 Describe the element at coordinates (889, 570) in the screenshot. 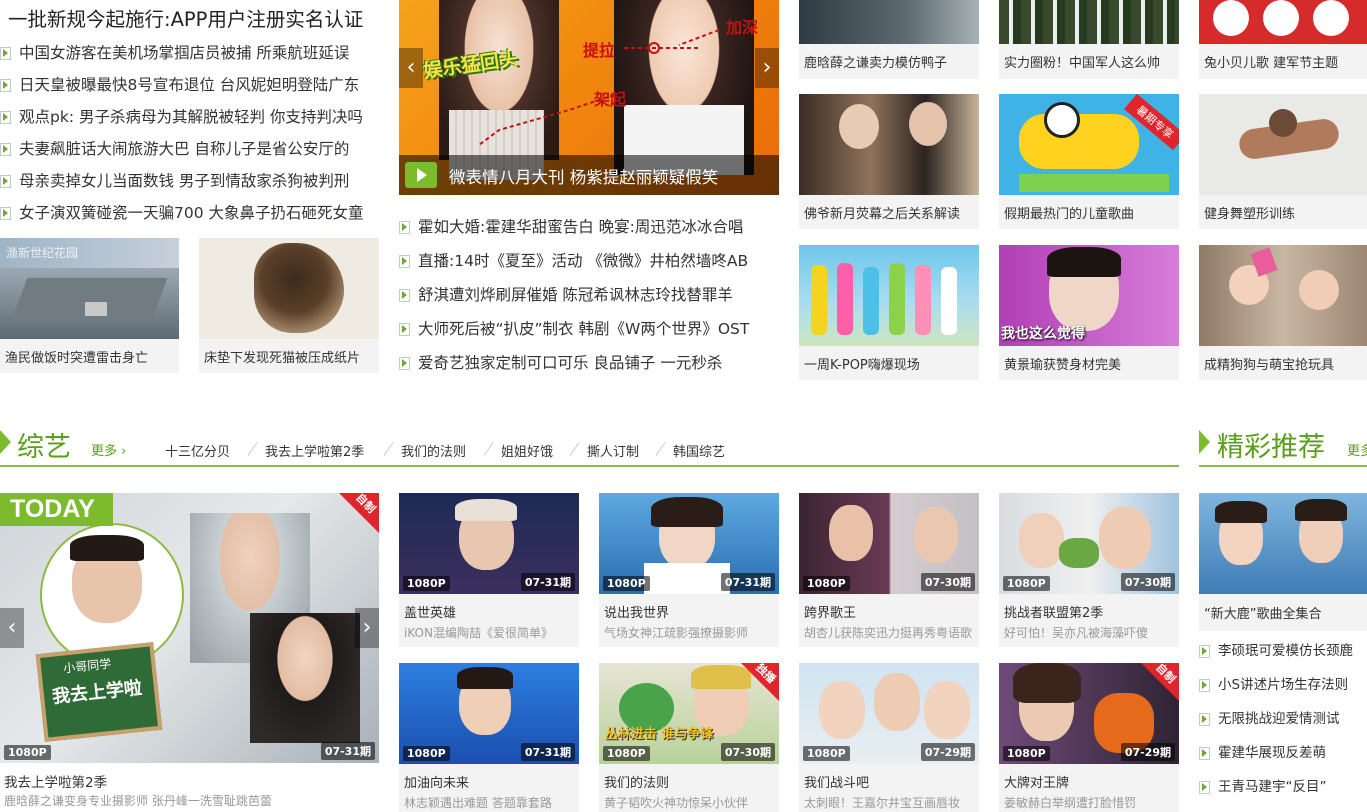

I see `show-card: 1080P 07-30期 跨界歌王 胡杏儿获陈奕迅力挺再秀粤语歌` at that location.